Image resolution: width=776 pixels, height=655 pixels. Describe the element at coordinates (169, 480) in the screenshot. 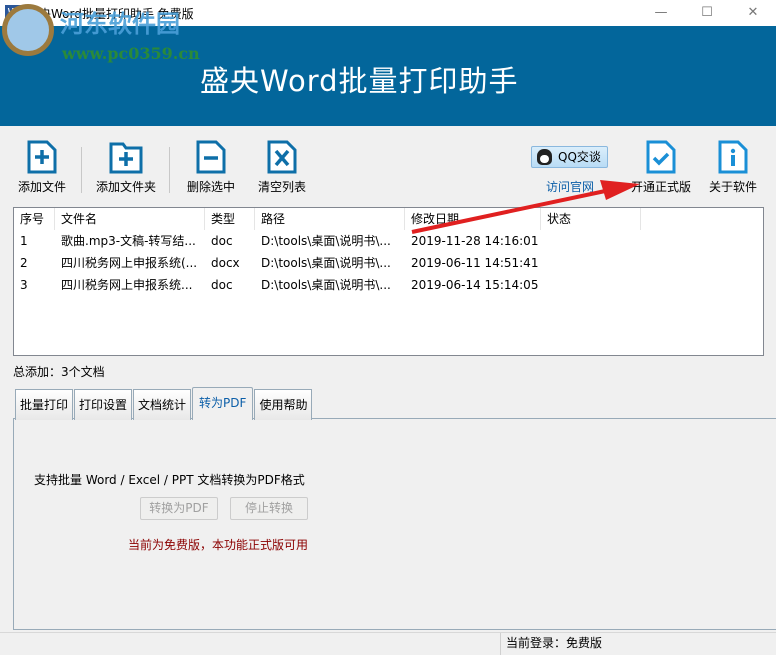

I see `pdf-description: 支持批量 Word / Excel / PPT 文档转换为PDF格式` at that location.